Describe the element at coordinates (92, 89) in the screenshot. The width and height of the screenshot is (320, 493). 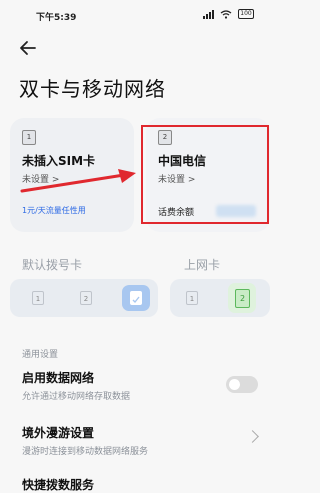
I see `page-title: 双卡与移动网络` at that location.